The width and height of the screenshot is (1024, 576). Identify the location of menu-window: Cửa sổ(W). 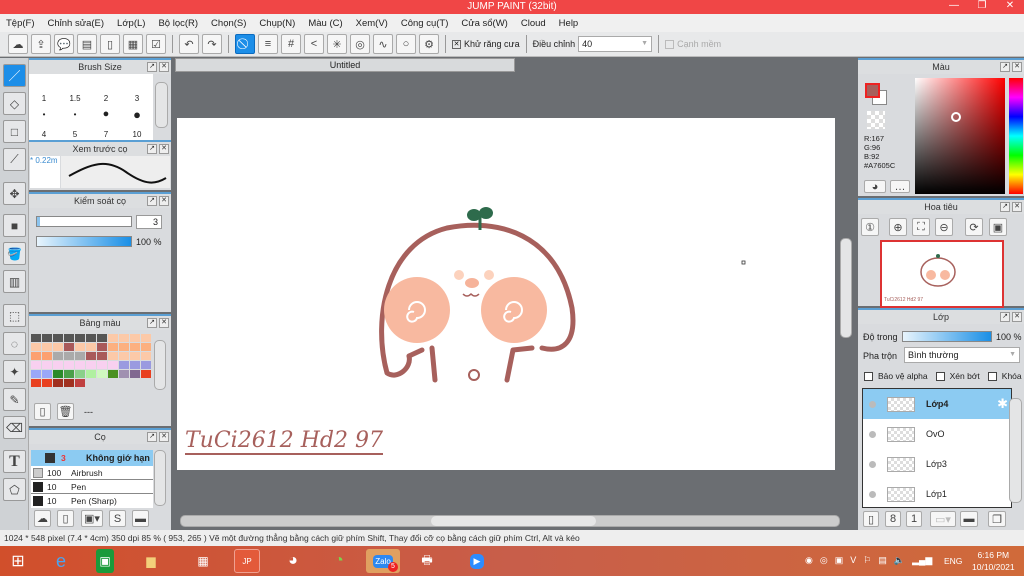
(484, 23).